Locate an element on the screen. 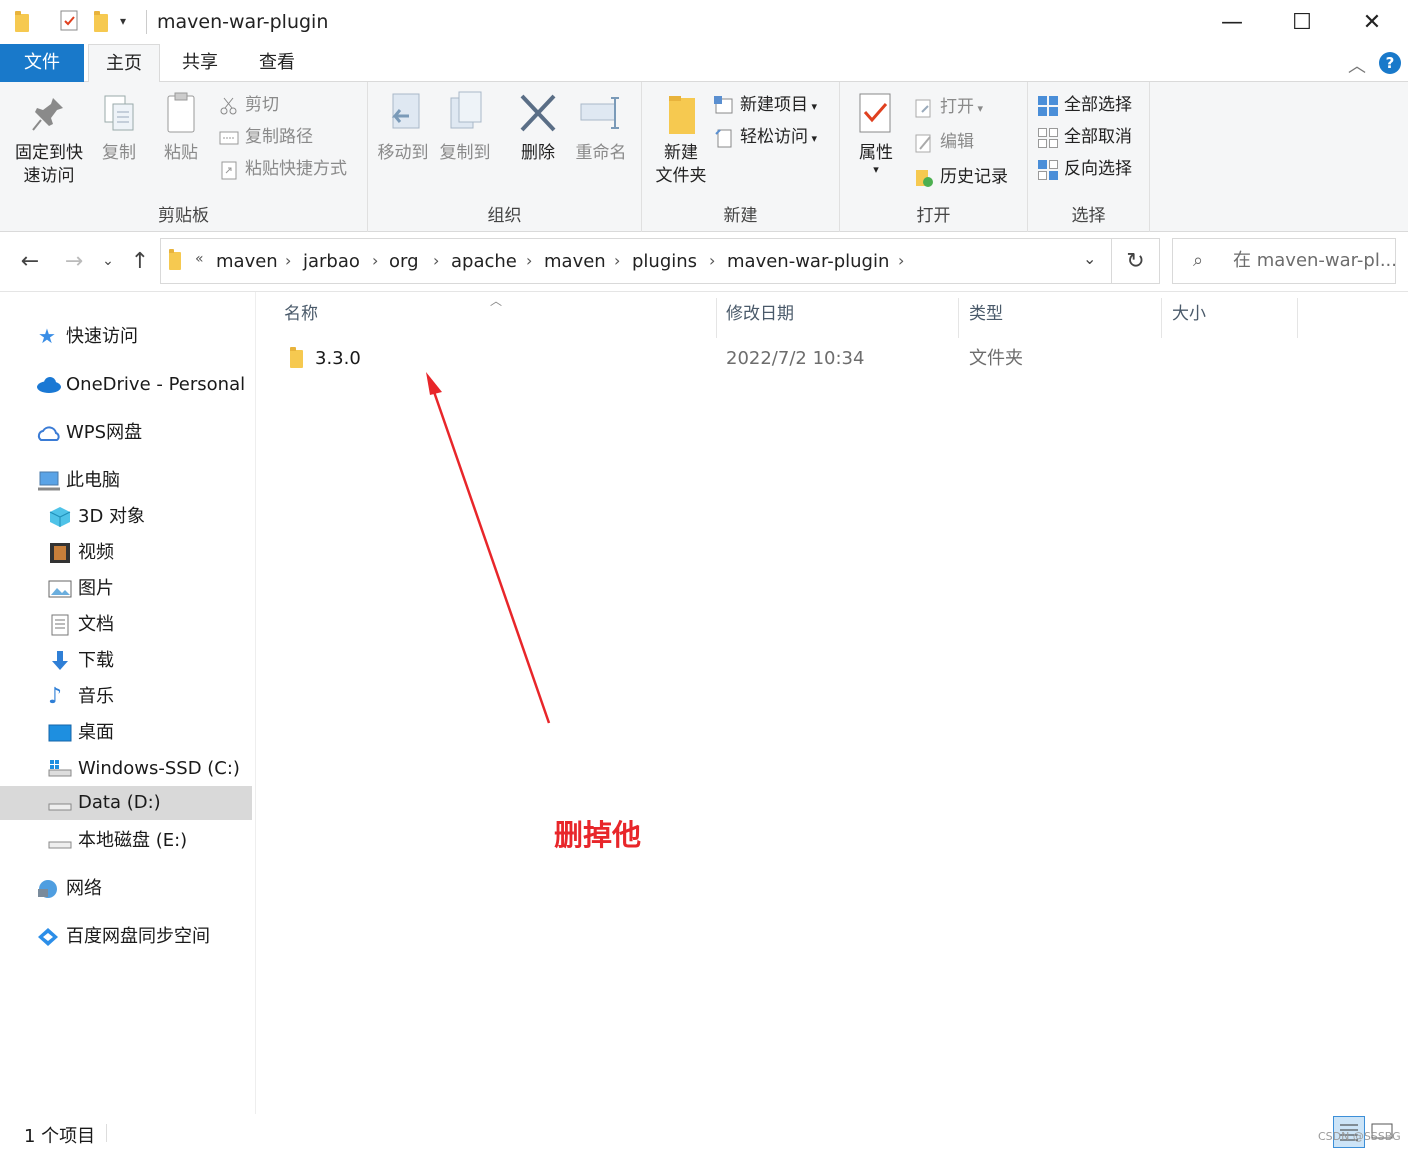 Image resolution: width=1408 pixels, height=1152 pixels. nav-downloads: 下载 is located at coordinates (148, 661).